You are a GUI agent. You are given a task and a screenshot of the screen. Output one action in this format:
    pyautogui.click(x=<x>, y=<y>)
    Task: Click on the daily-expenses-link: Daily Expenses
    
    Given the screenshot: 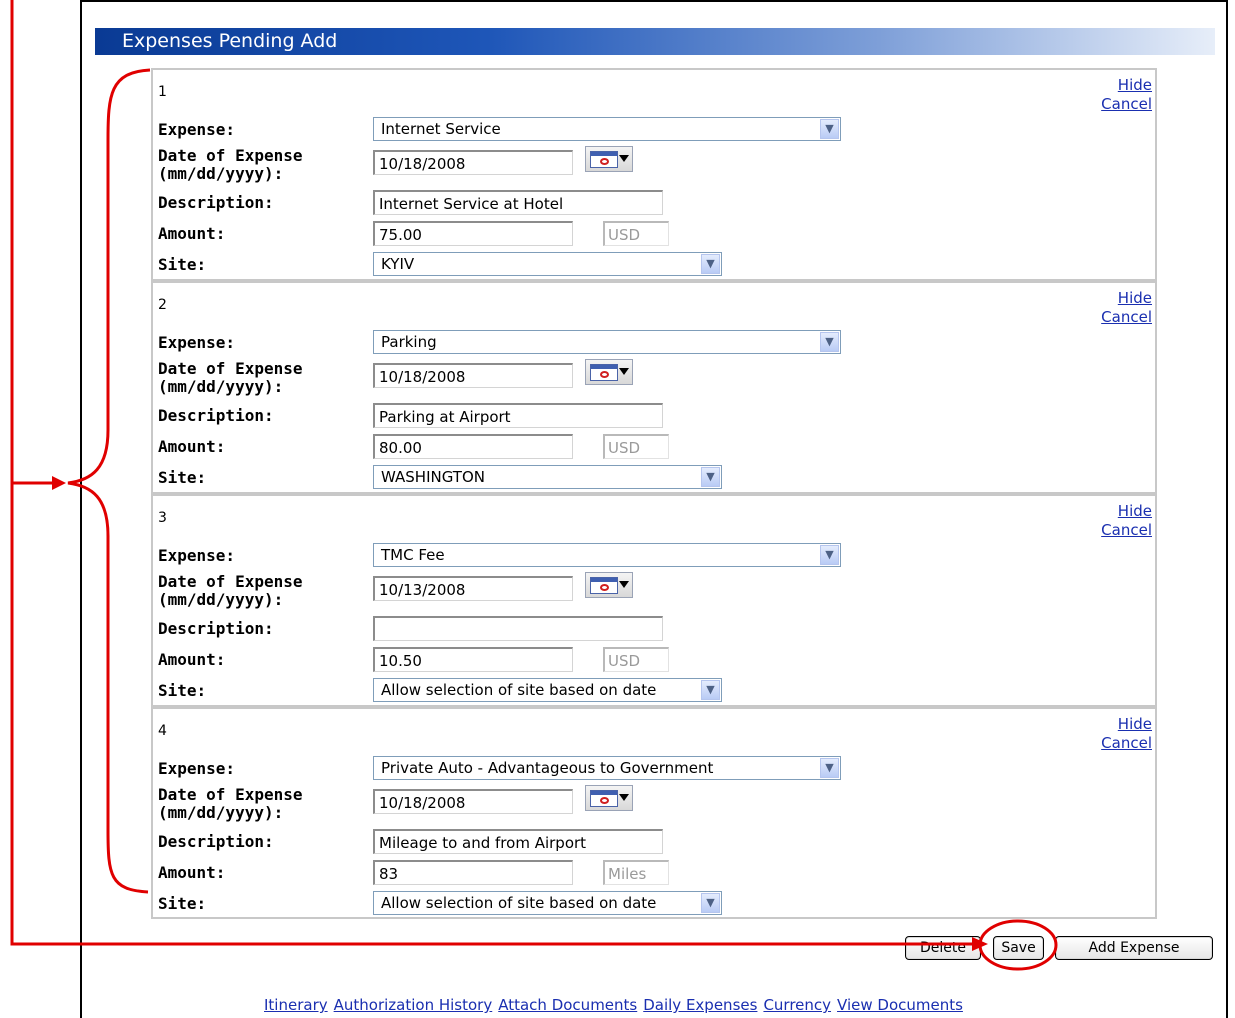 What is the action you would take?
    pyautogui.click(x=700, y=1005)
    